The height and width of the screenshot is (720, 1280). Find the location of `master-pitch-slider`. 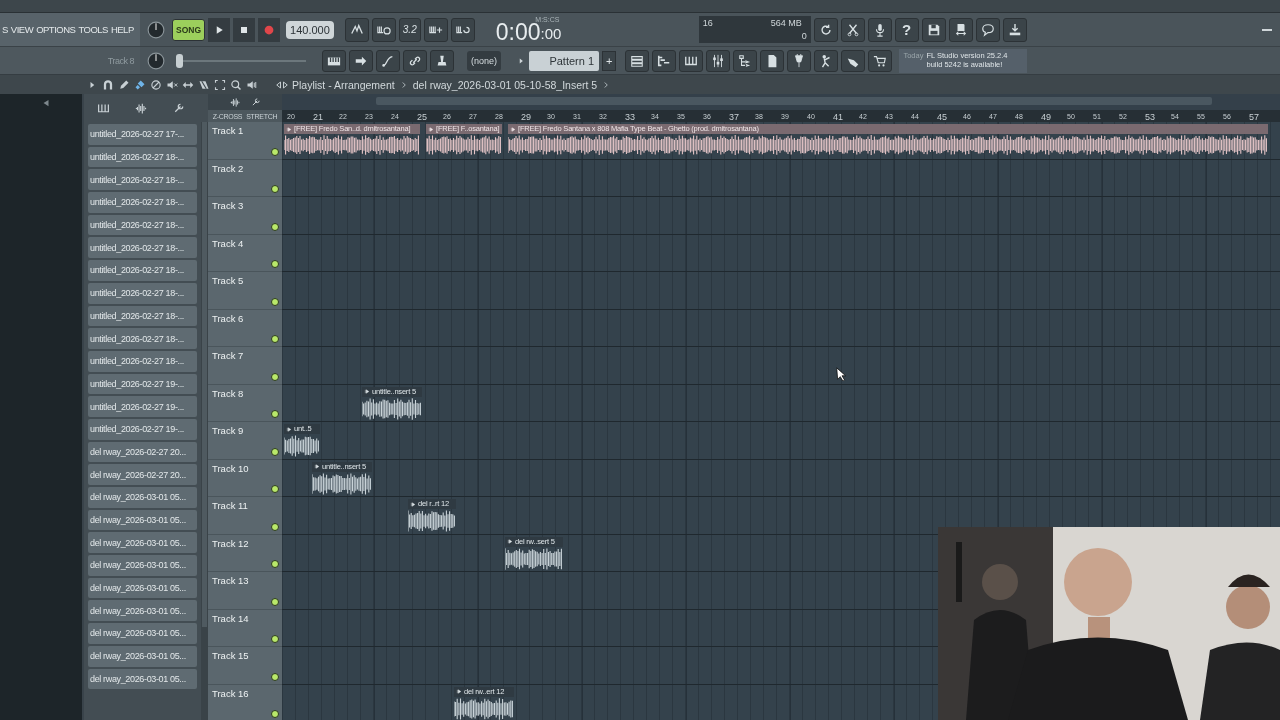

master-pitch-slider is located at coordinates (241, 60).